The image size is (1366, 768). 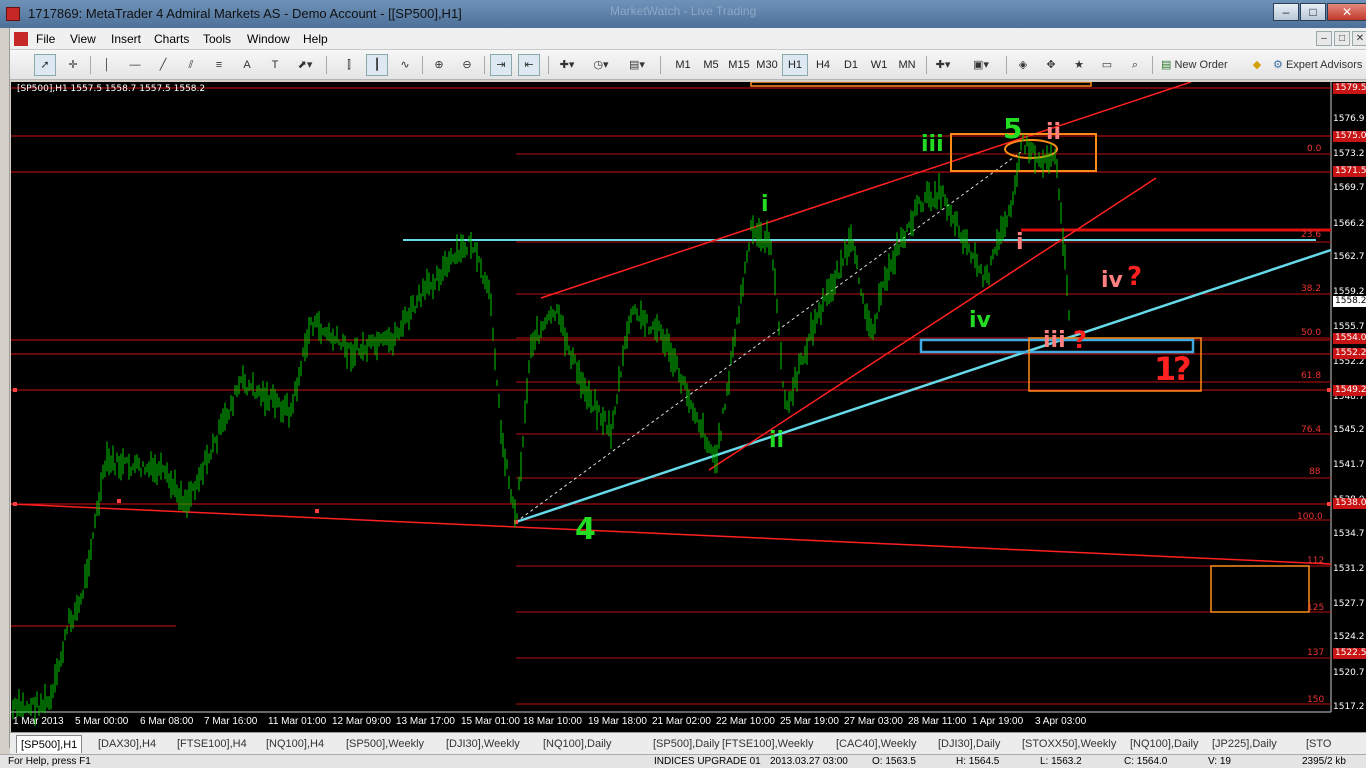 I want to click on fib-level-label: 88, so click(x=1315, y=472).